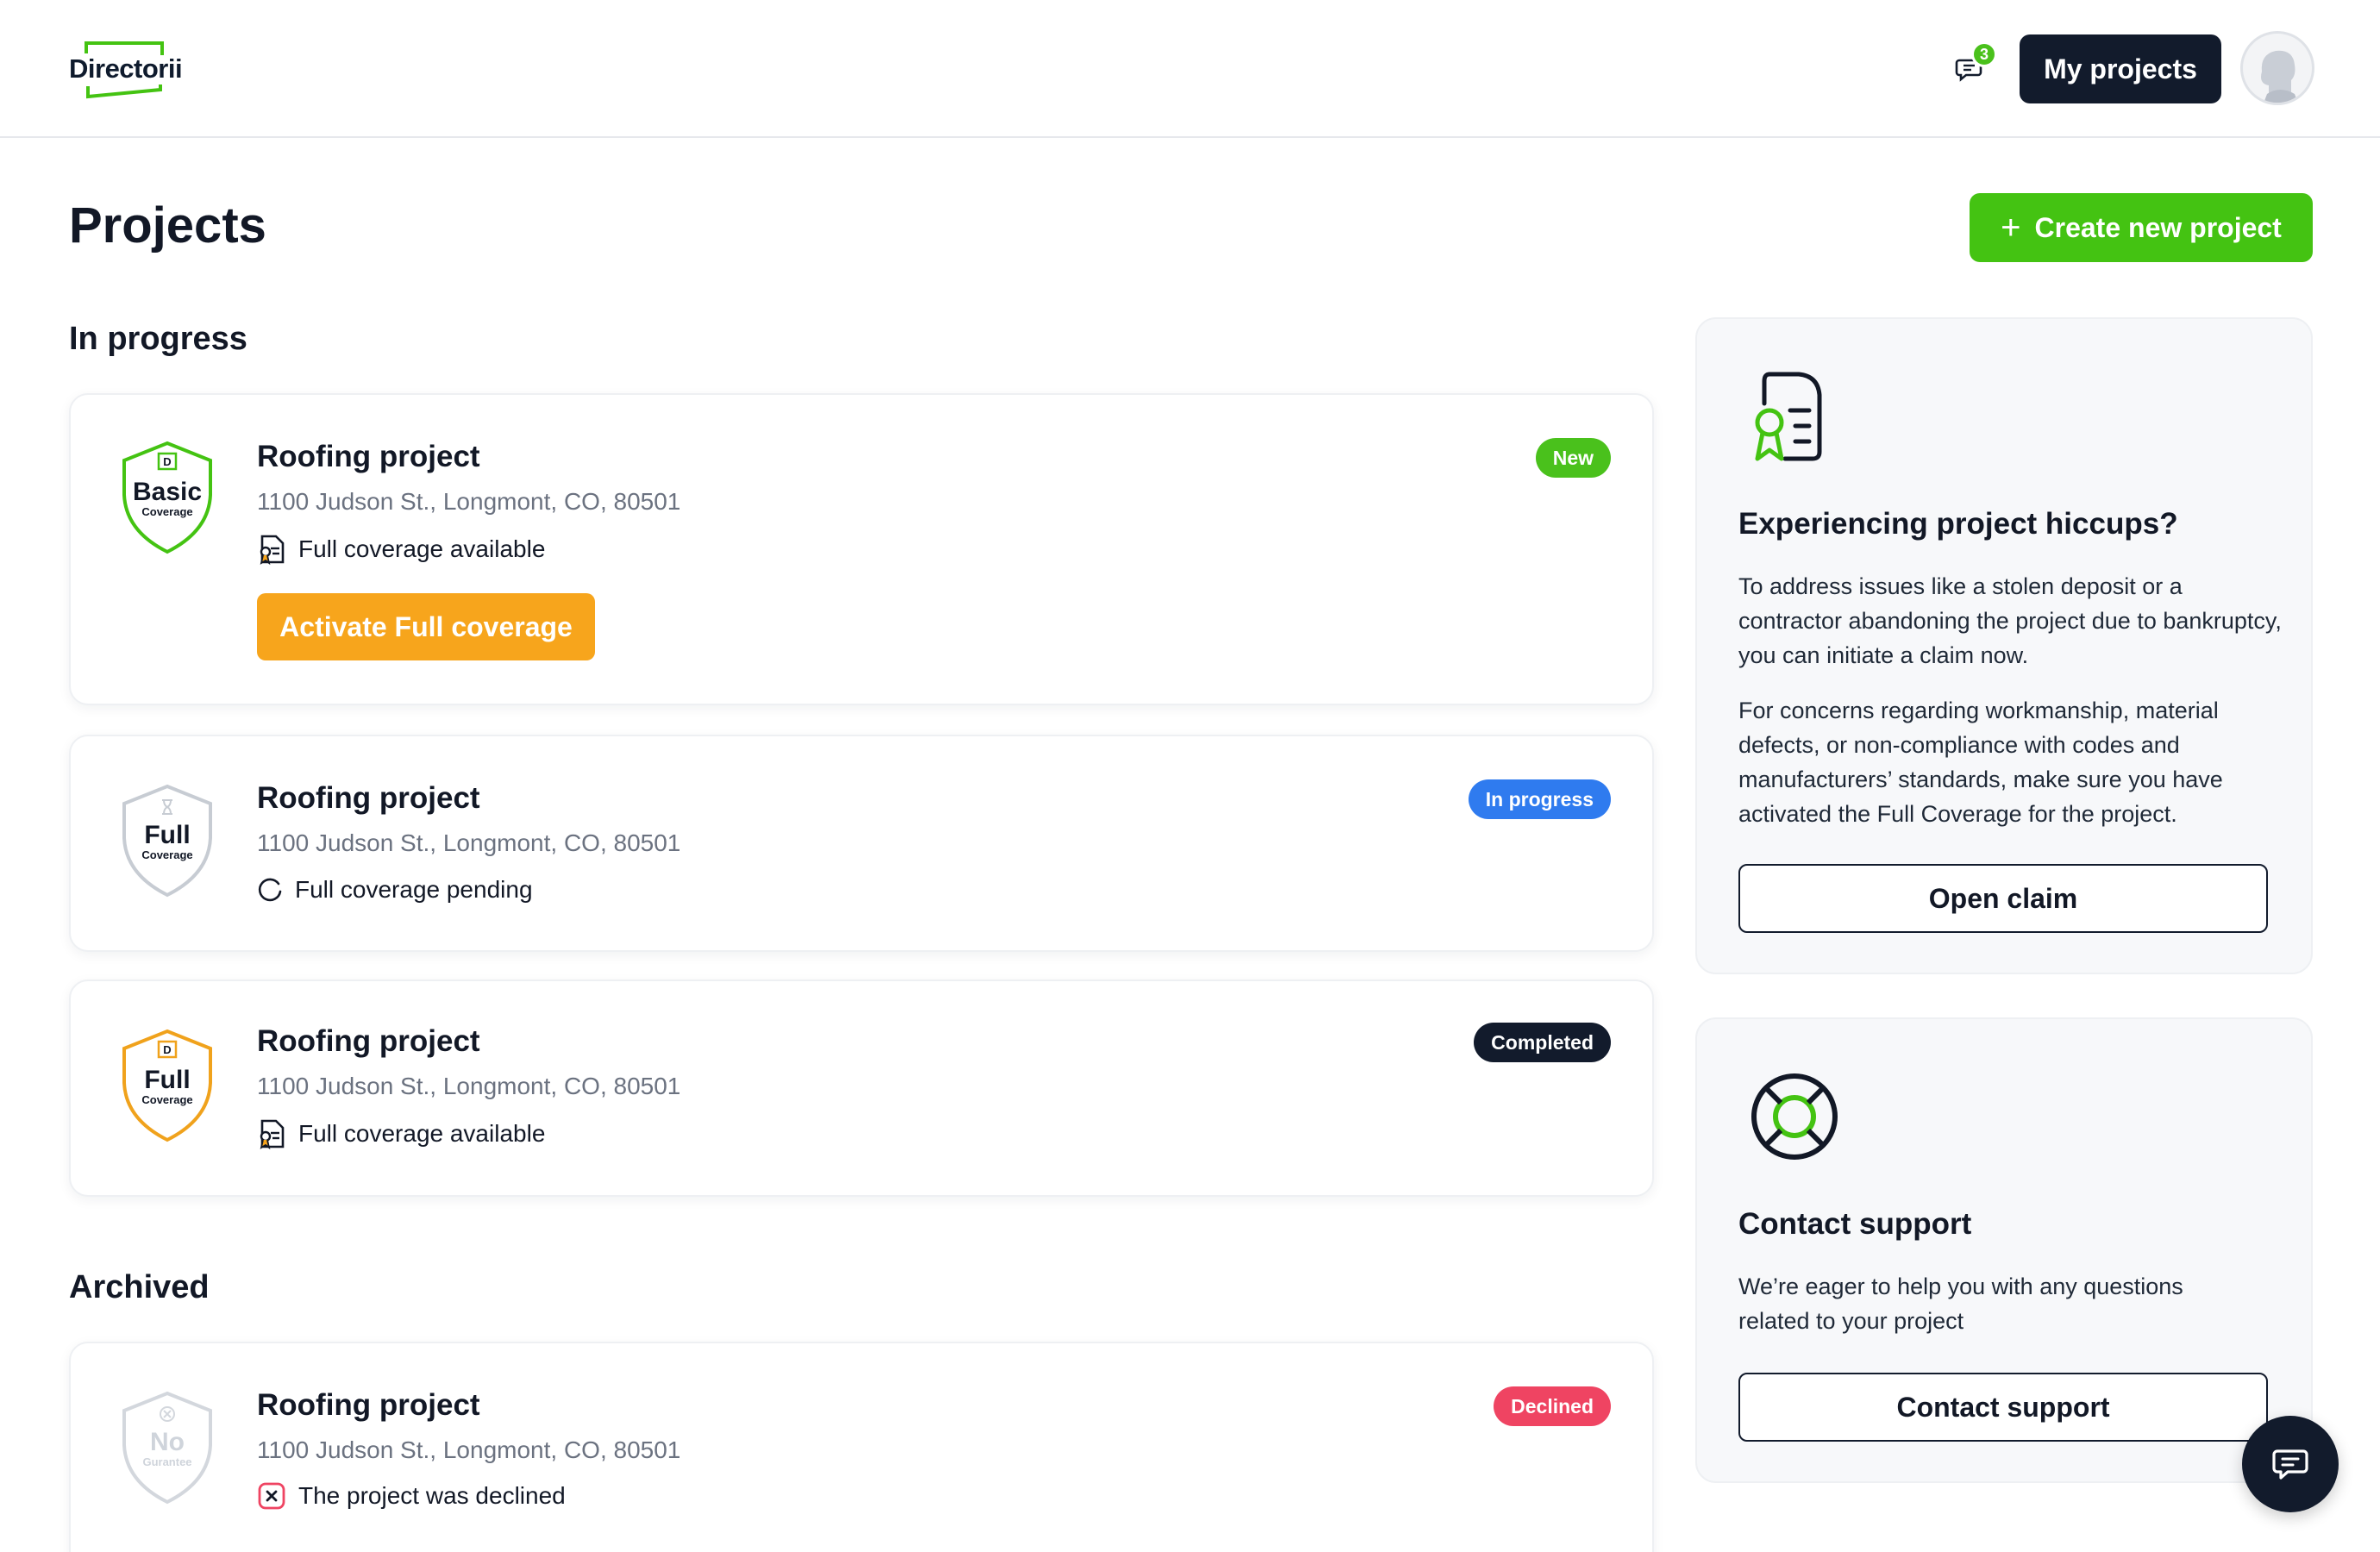 The image size is (2380, 1552). I want to click on status-badge: In progress, so click(1540, 799).